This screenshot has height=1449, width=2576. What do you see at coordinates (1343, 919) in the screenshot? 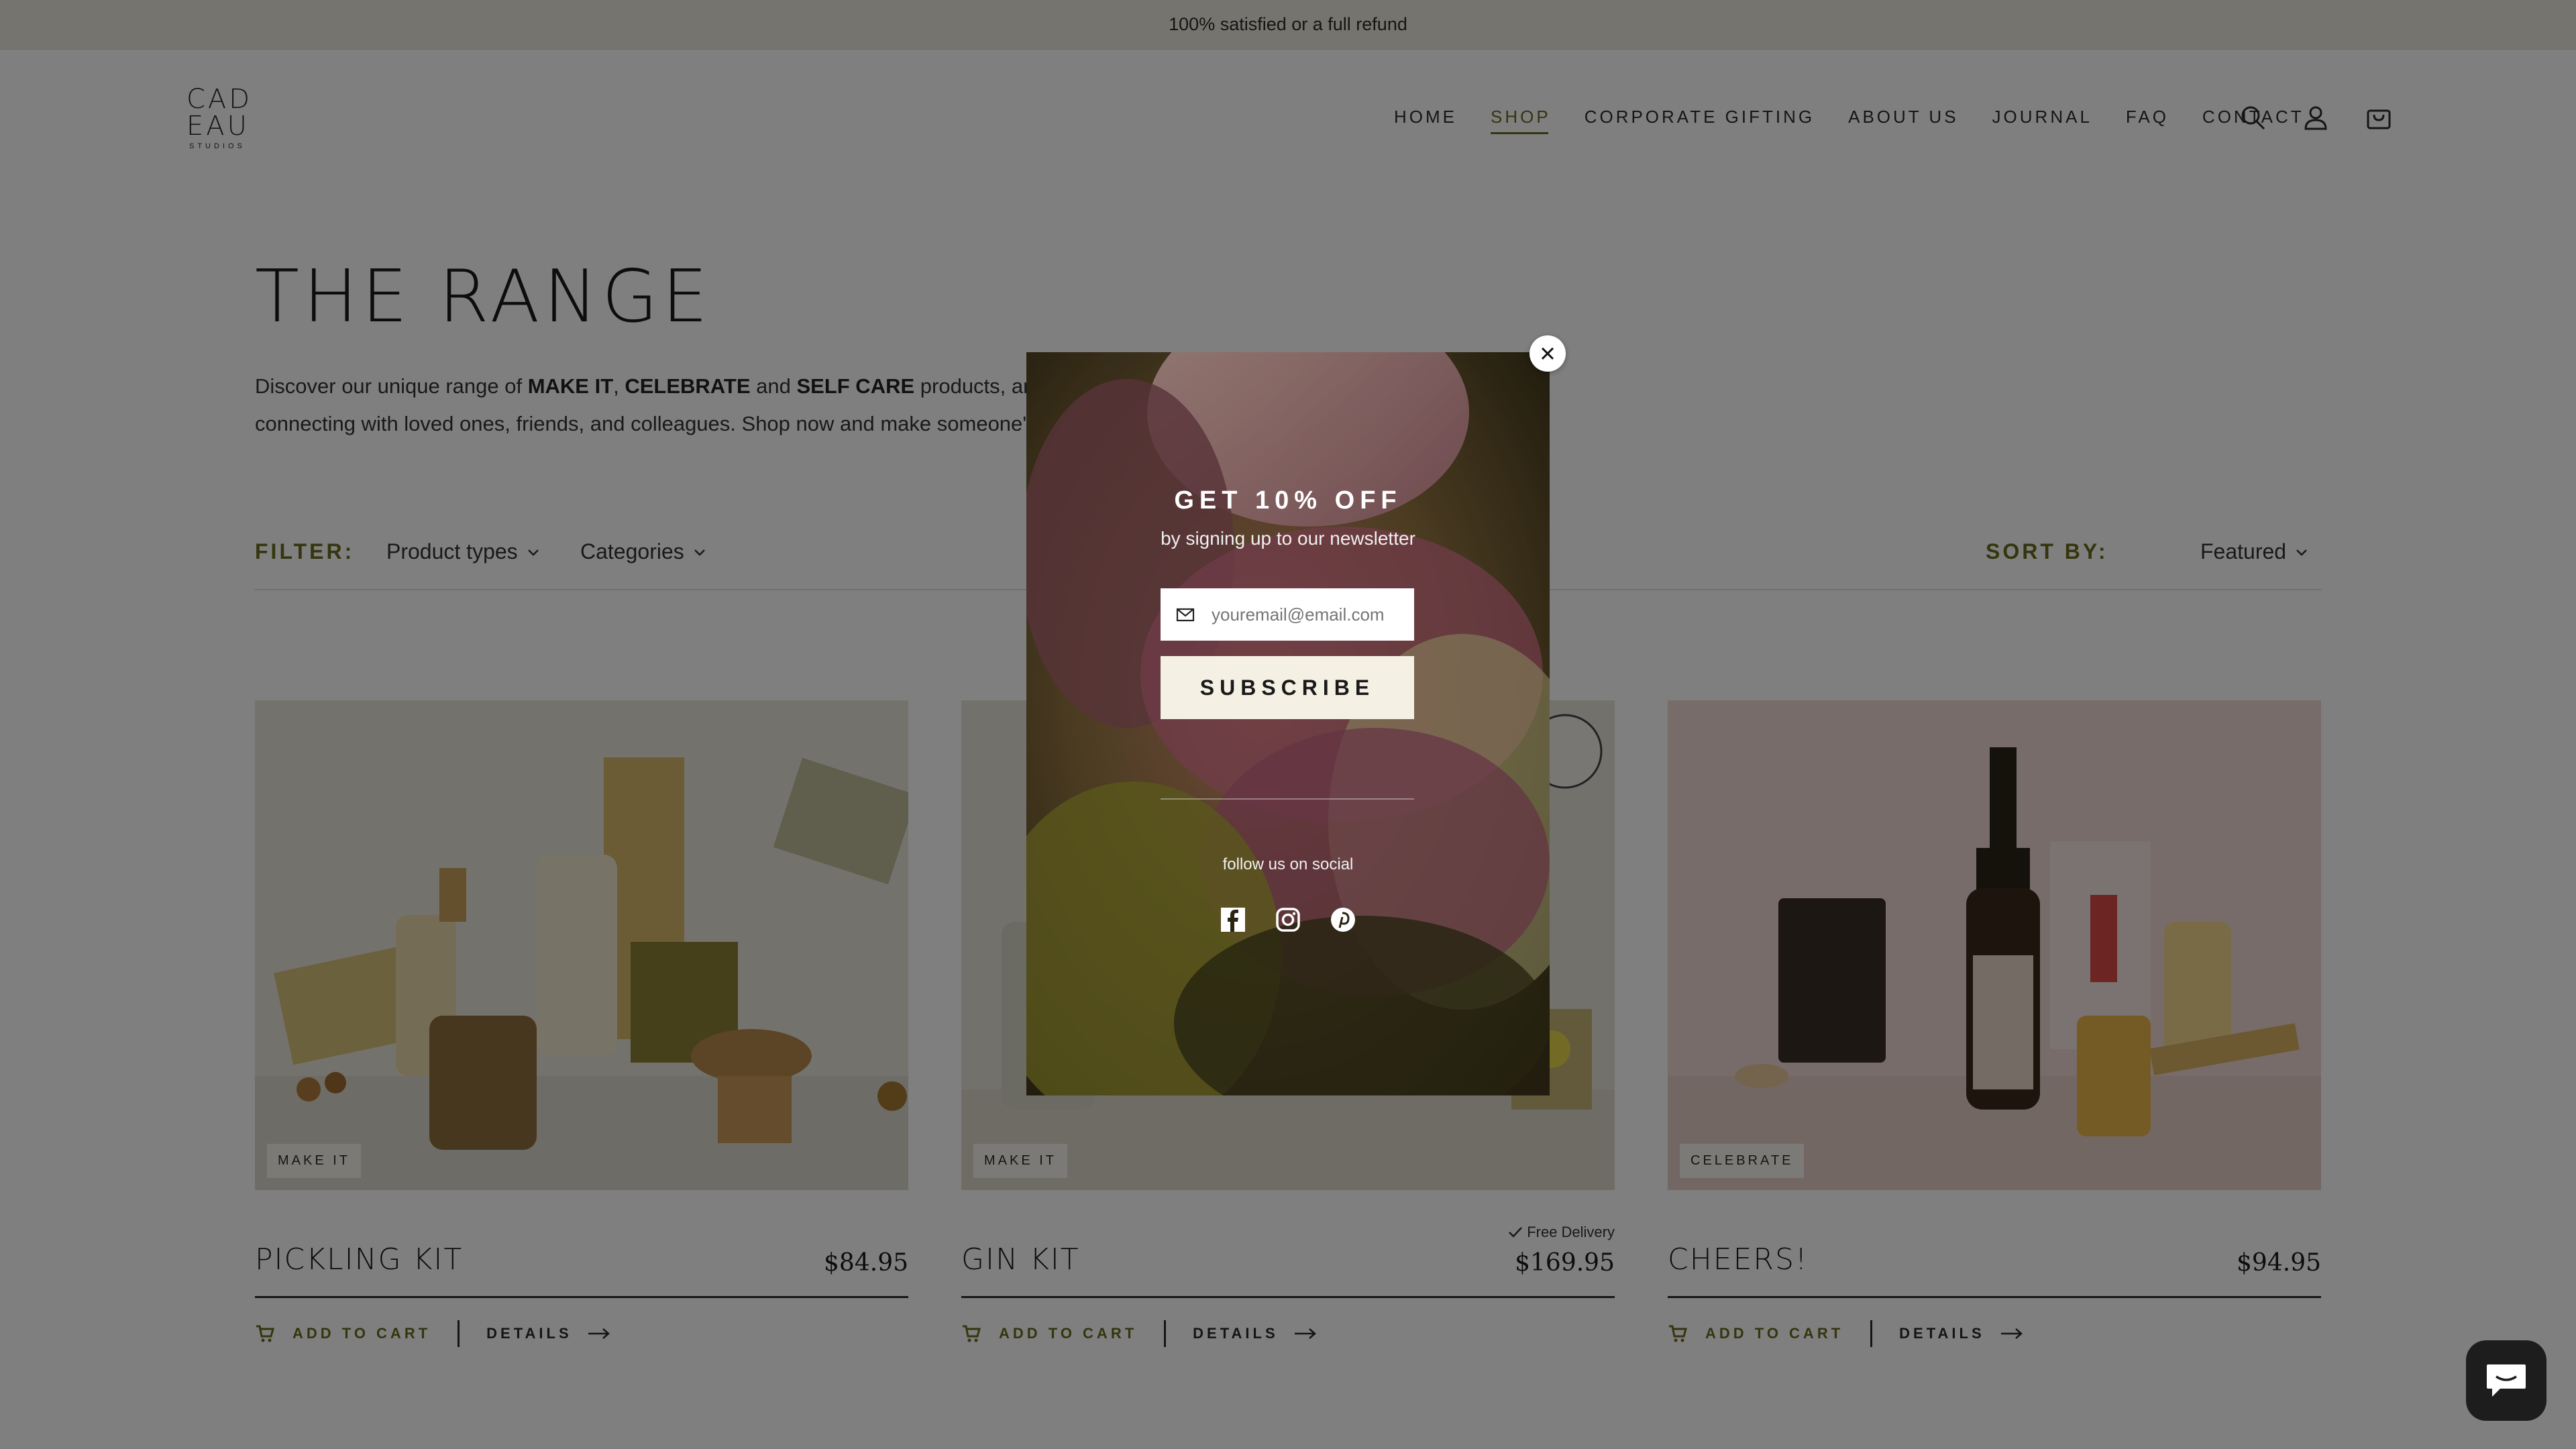
I see `pinterest-icon` at bounding box center [1343, 919].